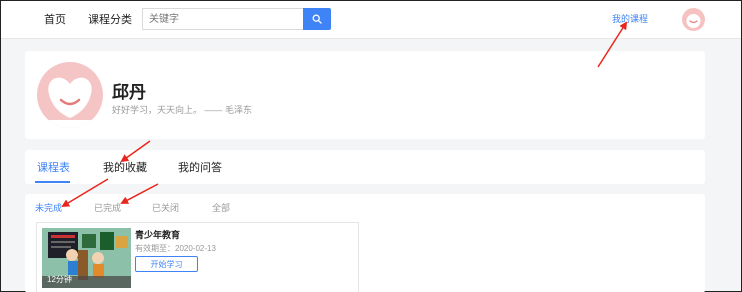  I want to click on tab-bar: 课程表 我的收藏 我的问答, so click(365, 167).